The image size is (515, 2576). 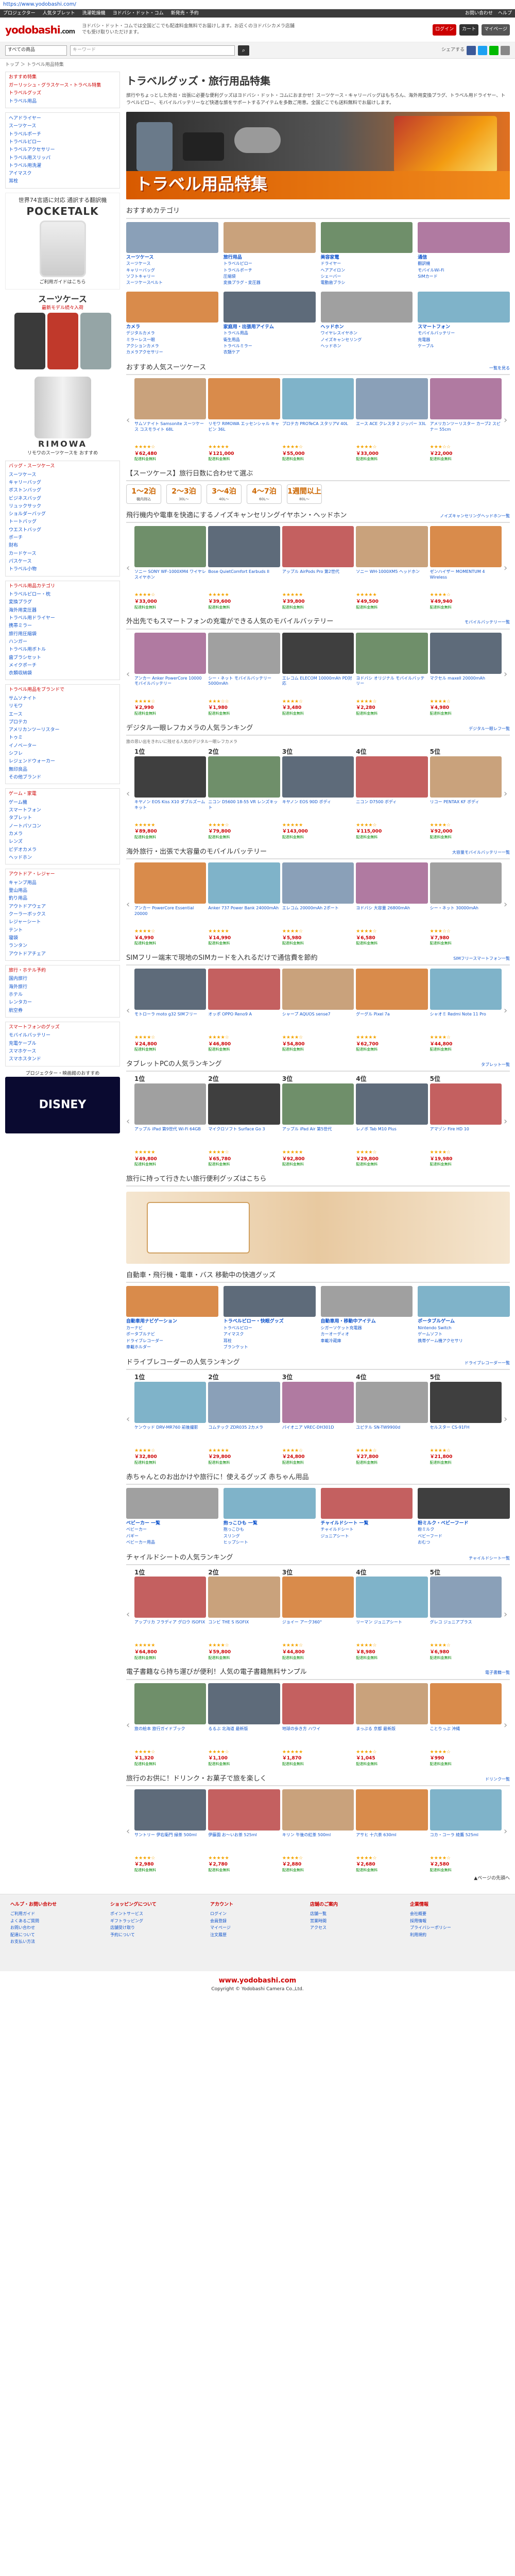 What do you see at coordinates (507, 904) in the screenshot?
I see `next-arrow: ›` at bounding box center [507, 904].